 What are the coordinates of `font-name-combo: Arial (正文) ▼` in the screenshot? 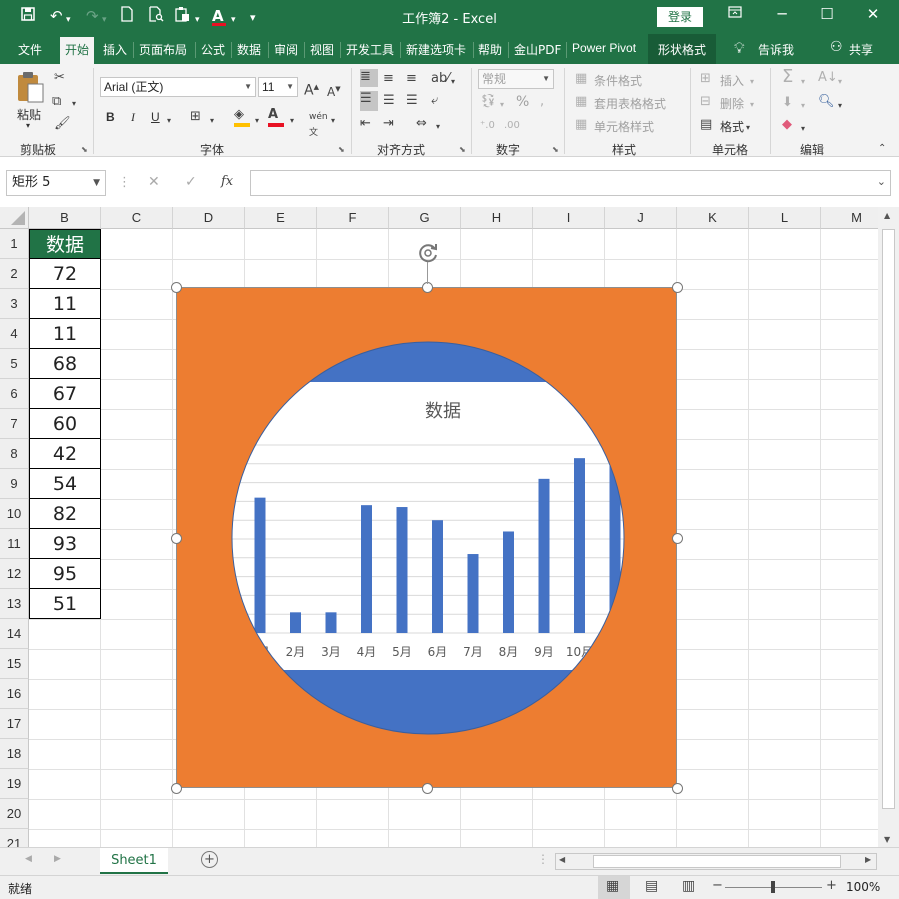 It's located at (178, 87).